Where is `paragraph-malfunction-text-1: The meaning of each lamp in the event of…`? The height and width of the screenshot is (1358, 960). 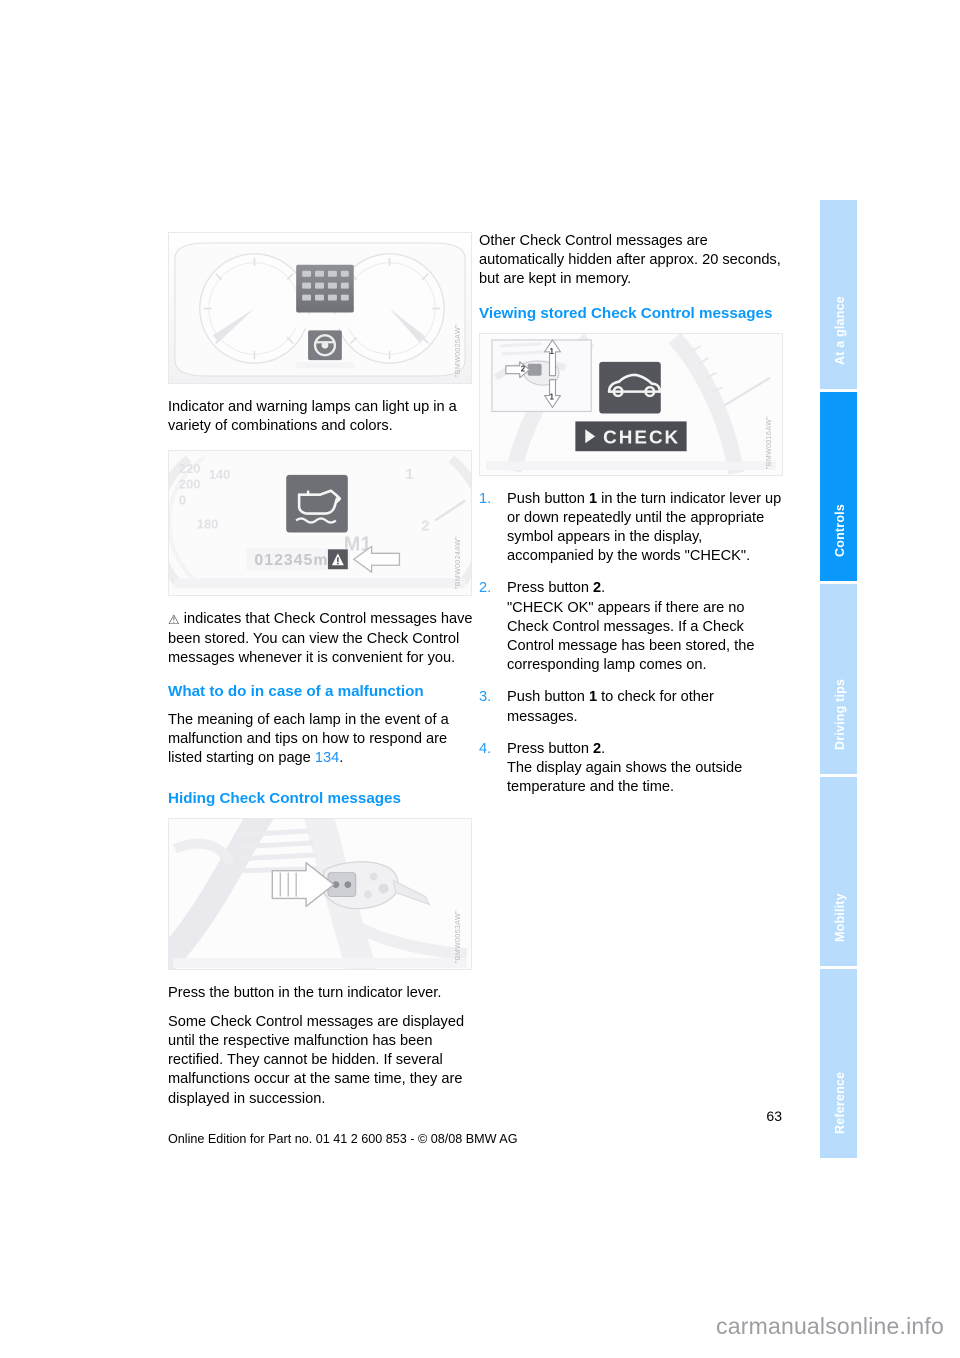 paragraph-malfunction-text-1: The meaning of each lamp in the event of… is located at coordinates (308, 739).